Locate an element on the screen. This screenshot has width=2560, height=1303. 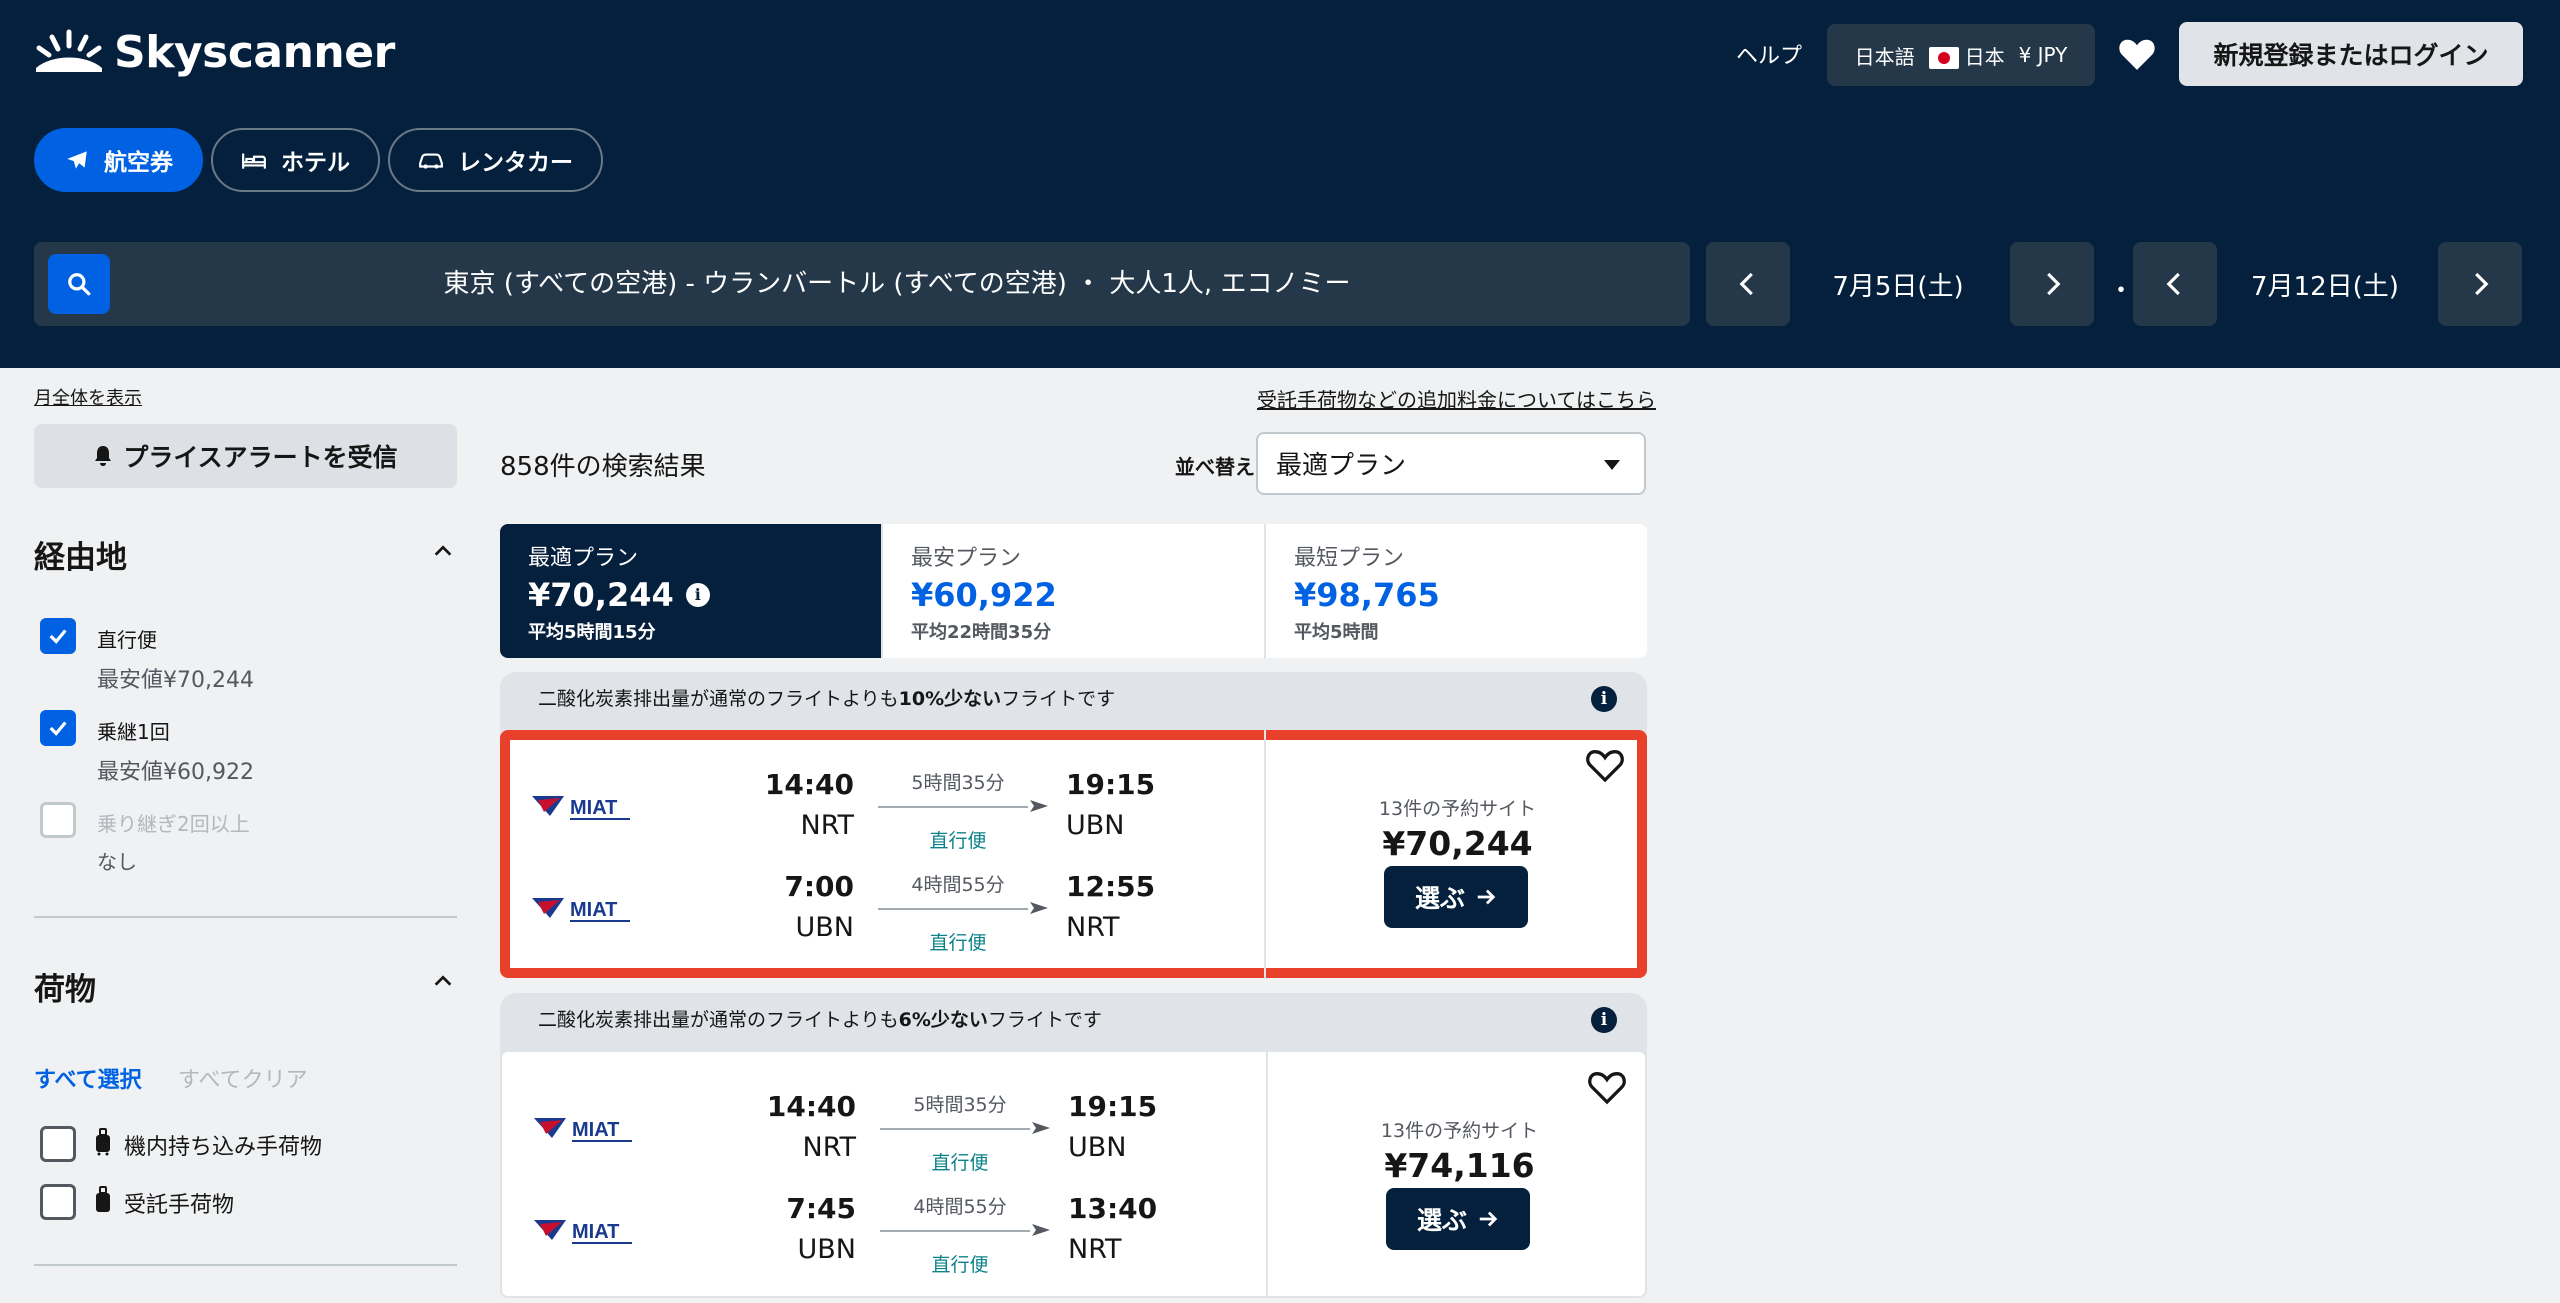
plan-tab-best: 最適プラン ¥70,244 i 平均5時間15分 is located at coordinates (690, 591).